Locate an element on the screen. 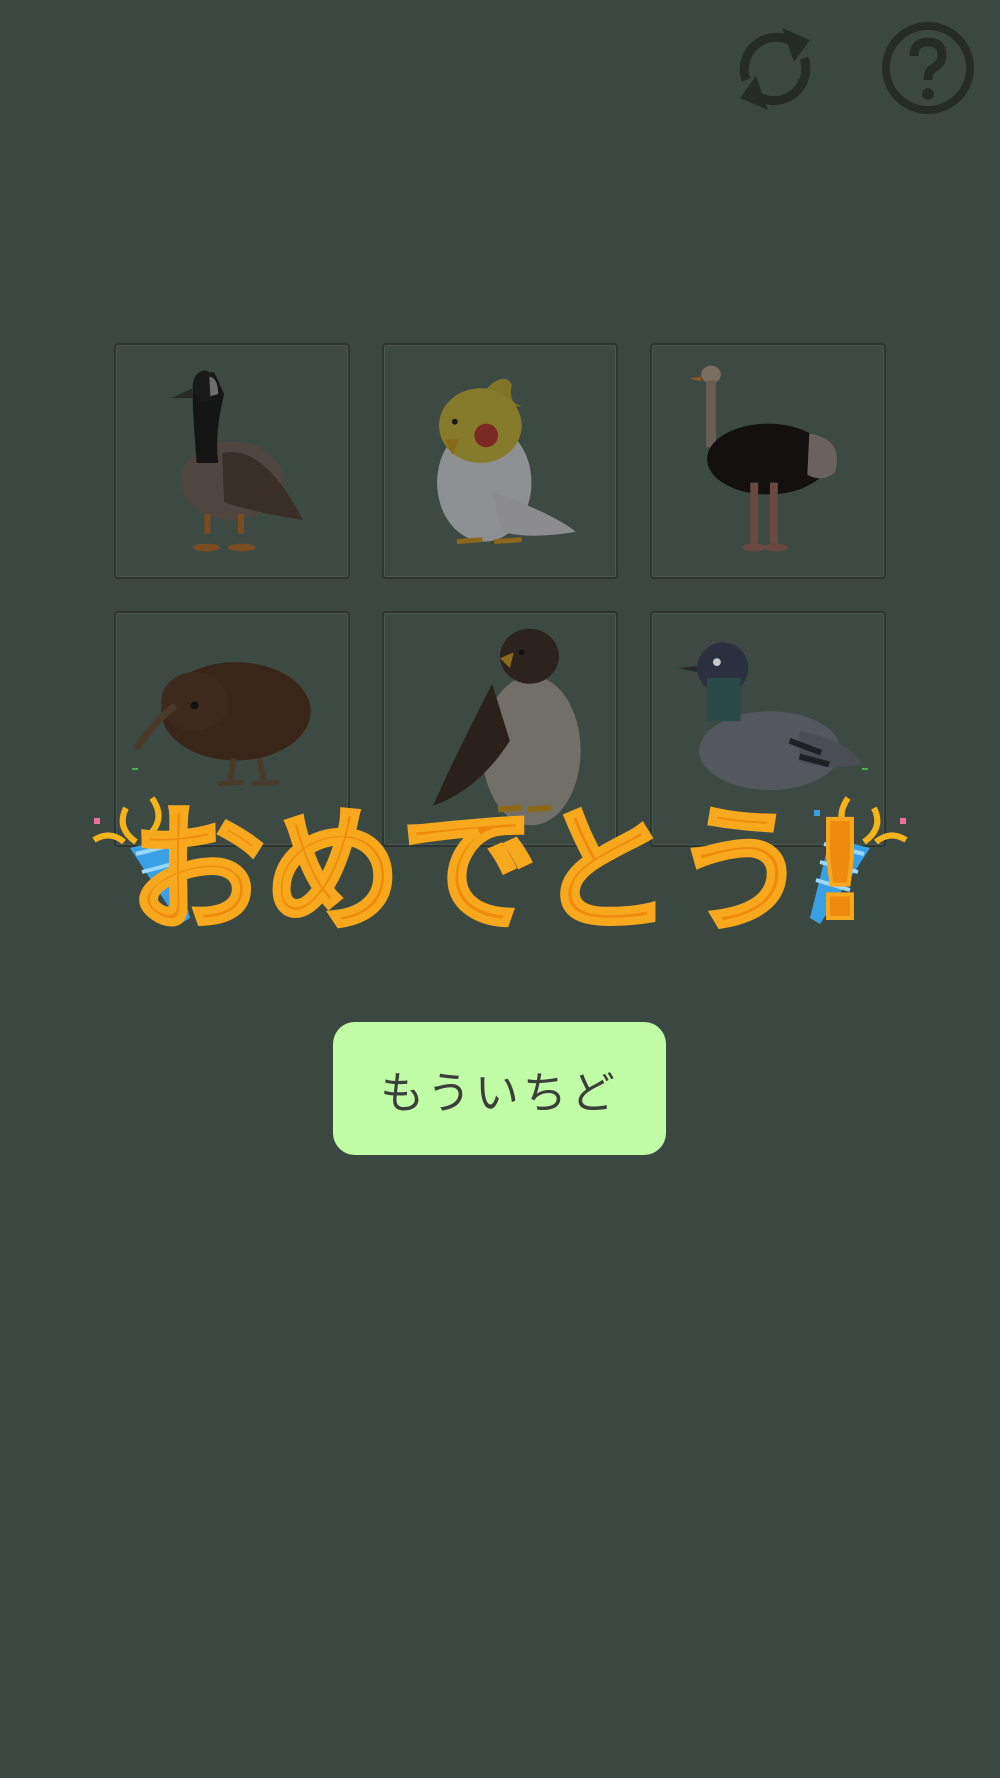  refresh-button is located at coordinates (774, 68).